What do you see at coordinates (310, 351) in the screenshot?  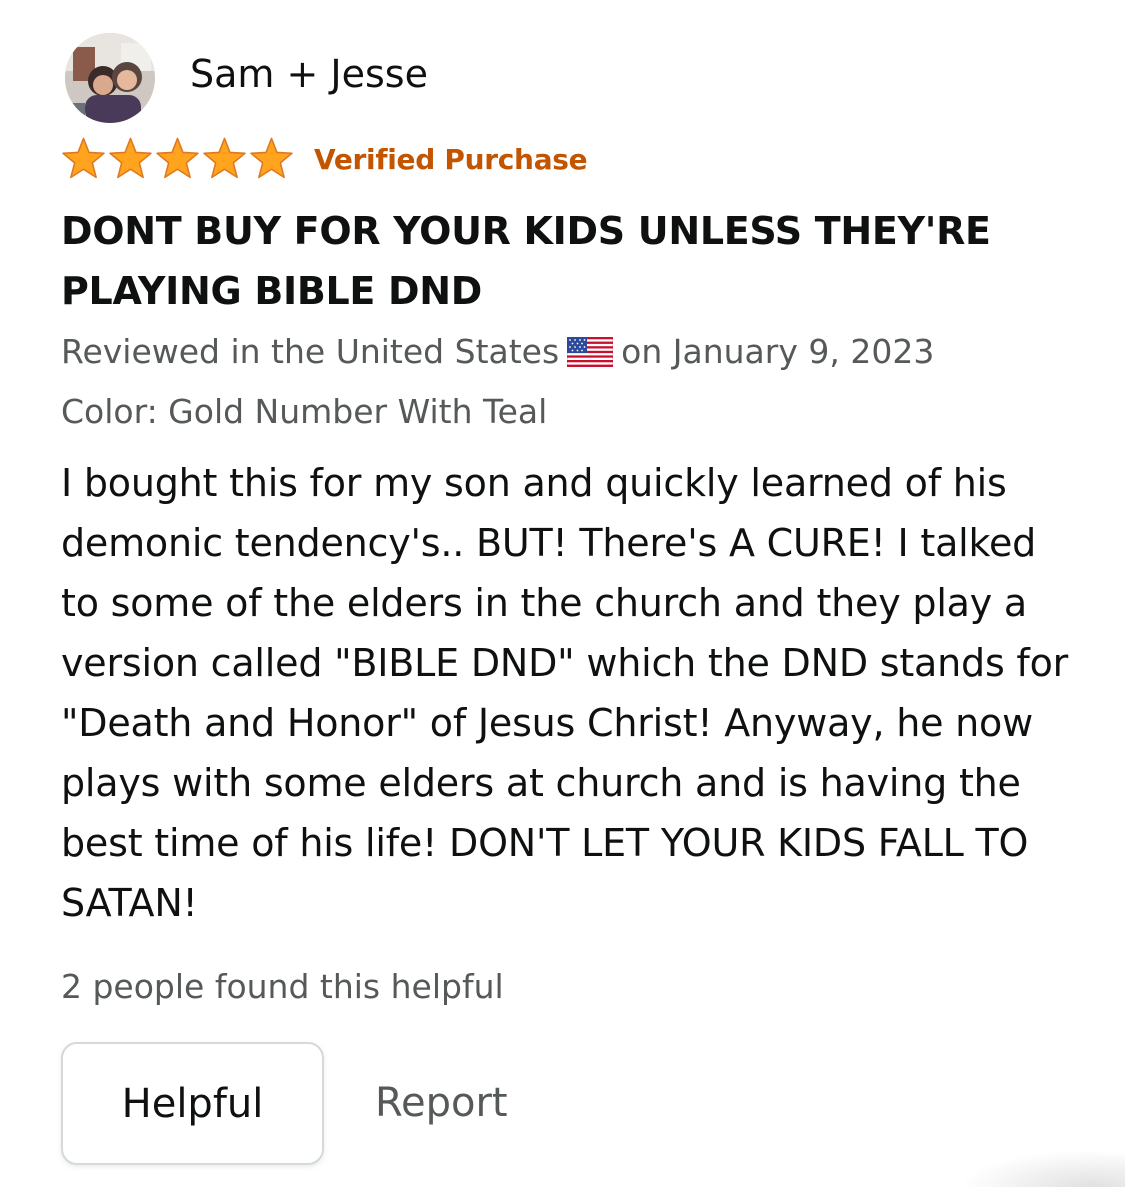 I see `reviewed-location-text: Reviewed in the United States` at bounding box center [310, 351].